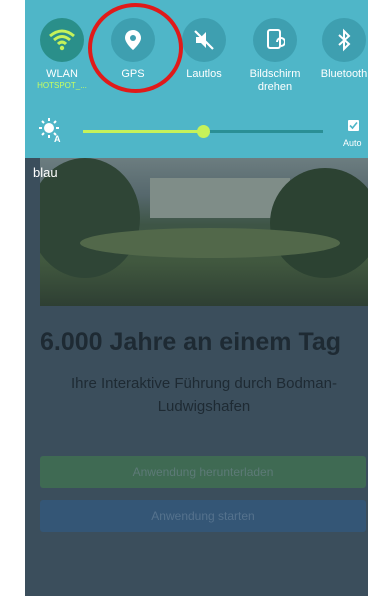 The height and width of the screenshot is (596, 368). I want to click on gps-highlight-circle, so click(135, 48).